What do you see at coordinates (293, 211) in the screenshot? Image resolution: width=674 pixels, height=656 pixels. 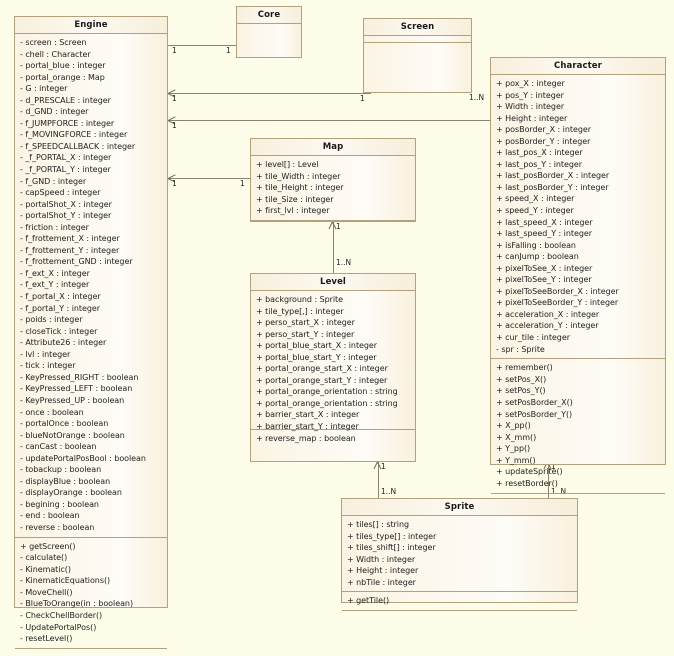 I see `class-member-row: + first_lvl : integer` at bounding box center [293, 211].